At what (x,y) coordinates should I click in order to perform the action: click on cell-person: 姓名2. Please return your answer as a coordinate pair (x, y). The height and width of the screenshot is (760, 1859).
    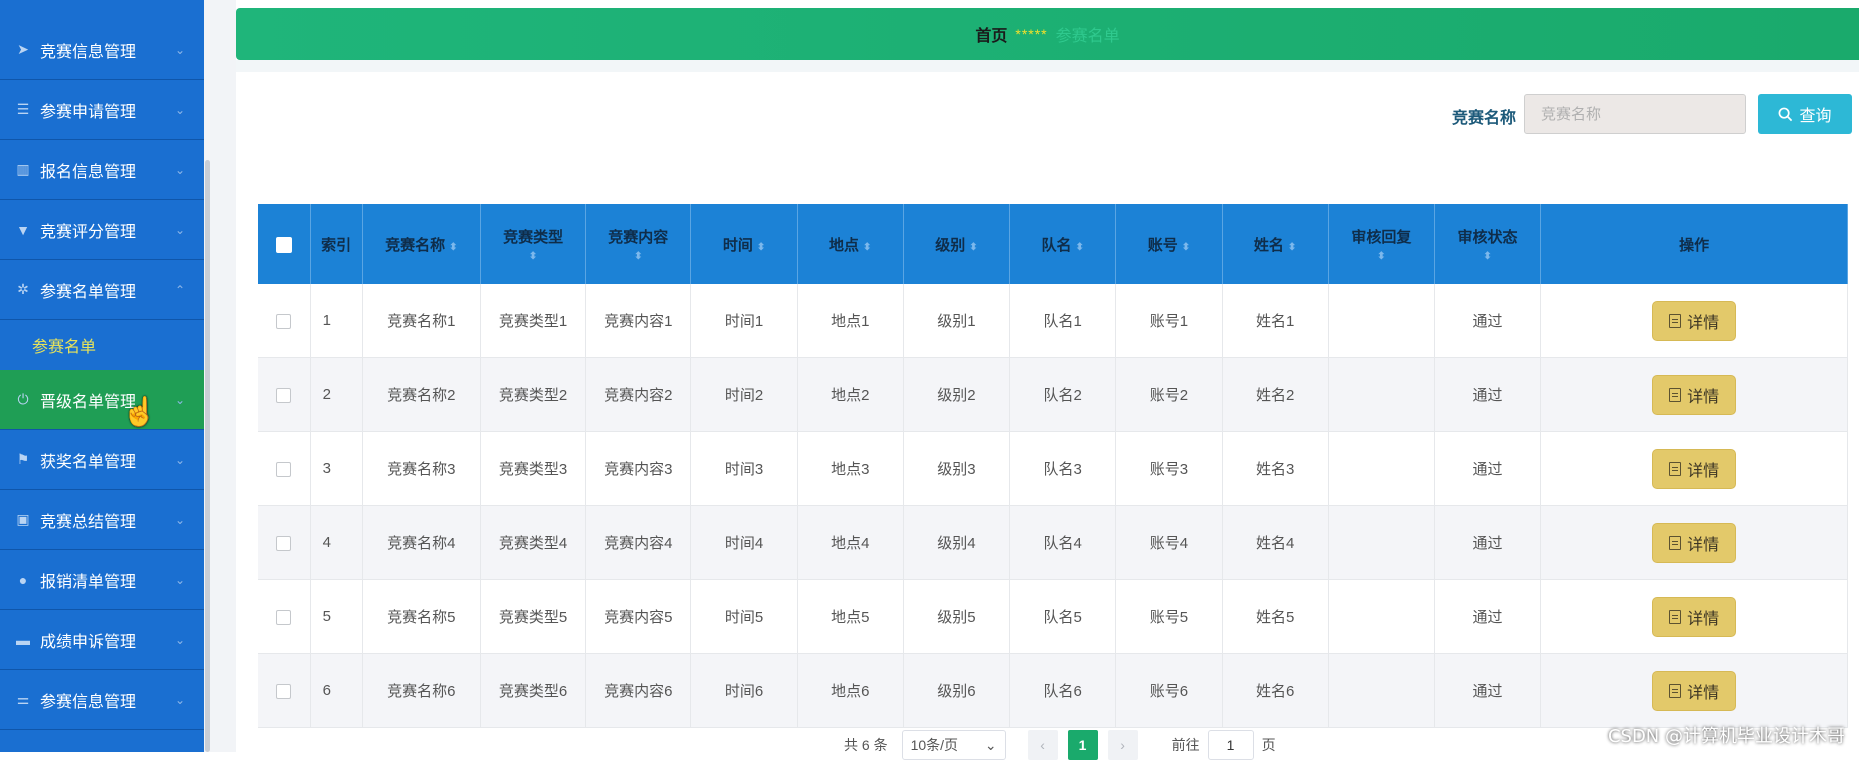
    Looking at the image, I should click on (1275, 394).